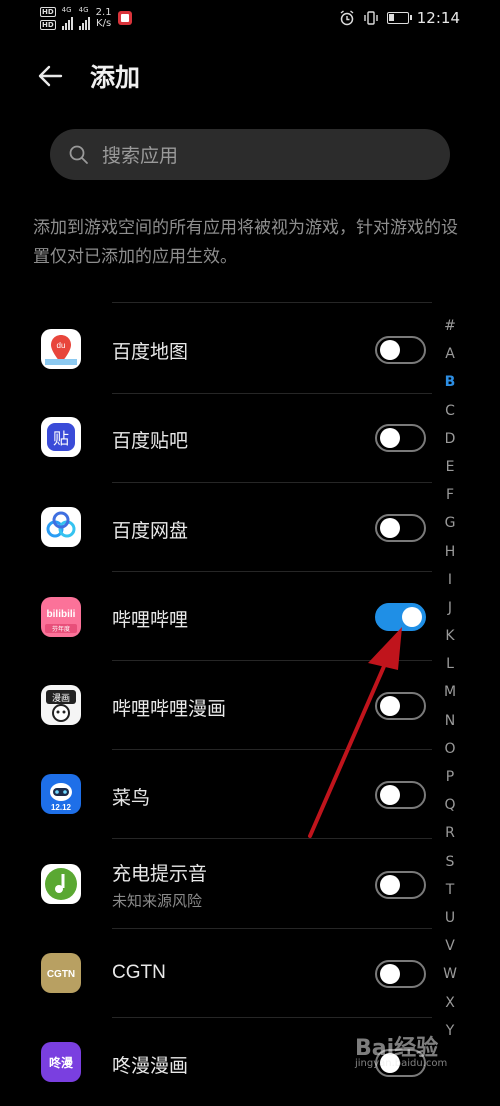 Image resolution: width=500 pixels, height=1106 pixels. Describe the element at coordinates (150, 620) in the screenshot. I see `app-name: 哔哩哔哩` at that location.